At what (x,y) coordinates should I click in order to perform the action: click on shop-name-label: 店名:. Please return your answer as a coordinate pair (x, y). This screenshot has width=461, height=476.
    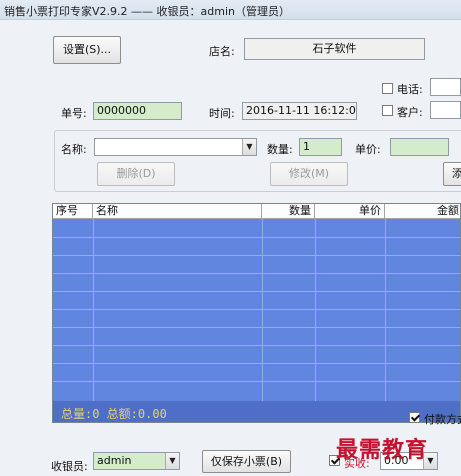
    Looking at the image, I should click on (222, 51).